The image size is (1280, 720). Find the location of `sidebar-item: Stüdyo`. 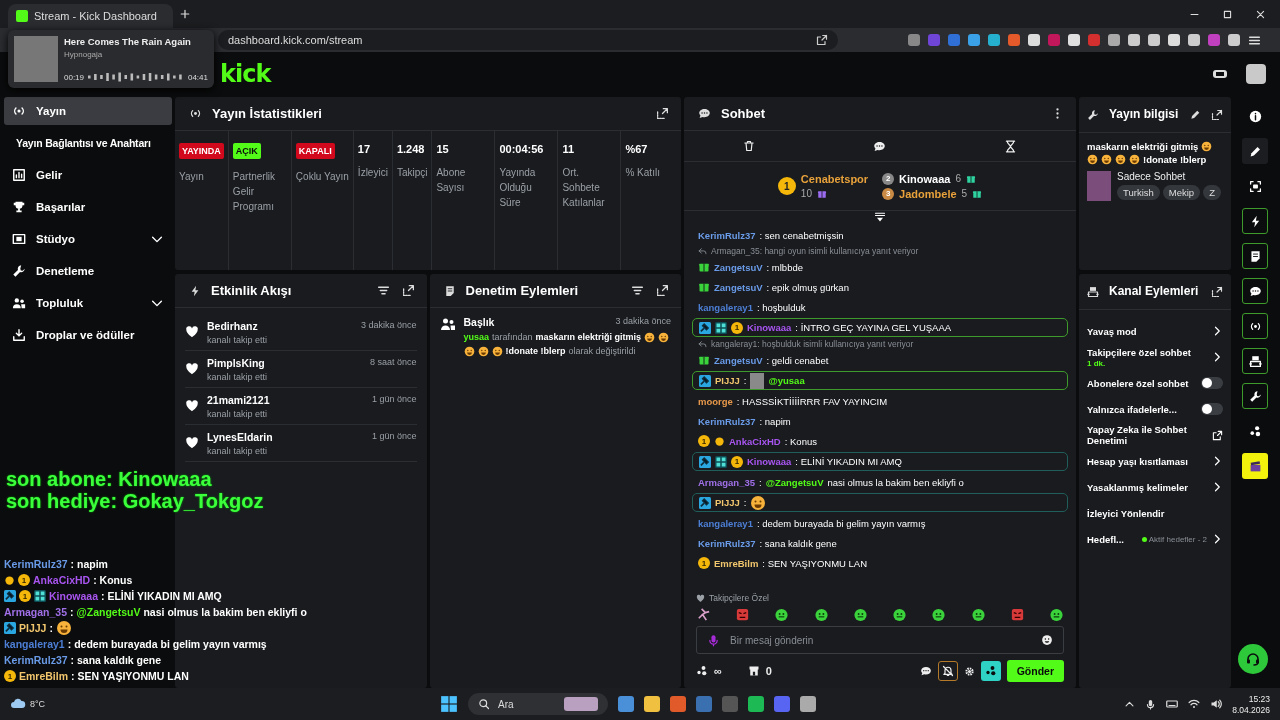

sidebar-item: Stüdyo is located at coordinates (88, 239).